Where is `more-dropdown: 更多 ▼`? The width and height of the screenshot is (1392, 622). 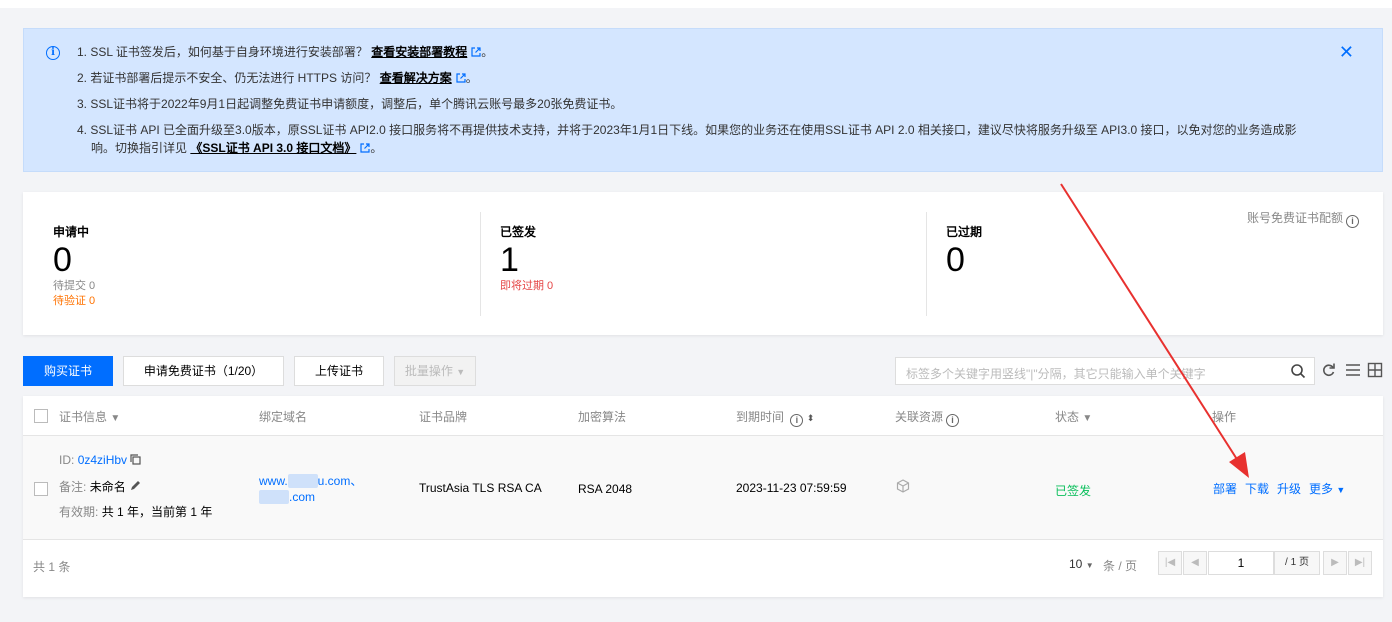 more-dropdown: 更多 ▼ is located at coordinates (1327, 488).